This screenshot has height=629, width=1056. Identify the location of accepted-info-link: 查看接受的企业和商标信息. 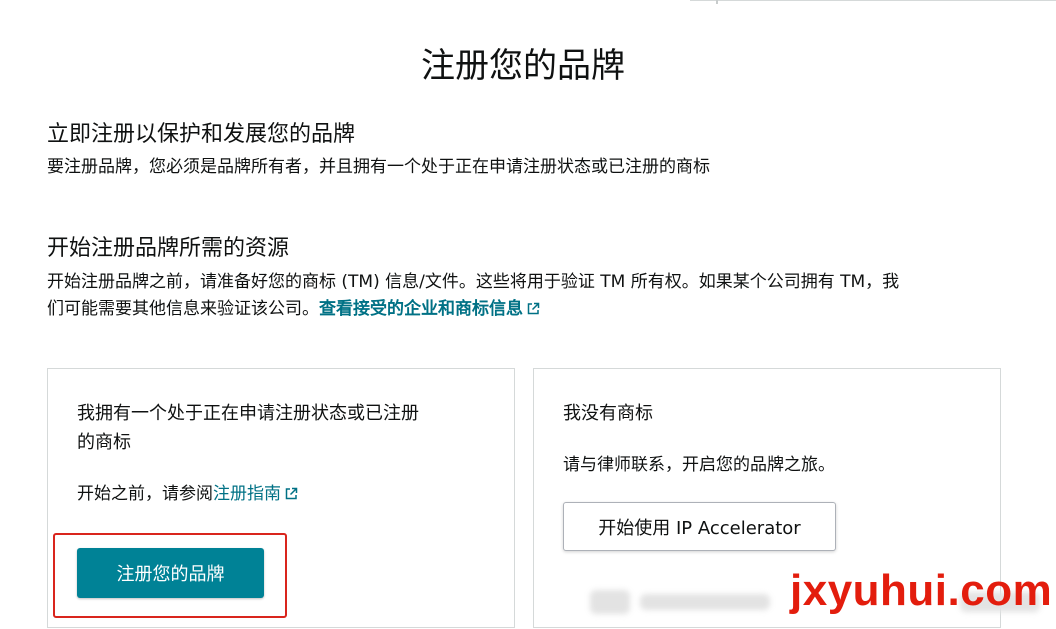
(429, 309).